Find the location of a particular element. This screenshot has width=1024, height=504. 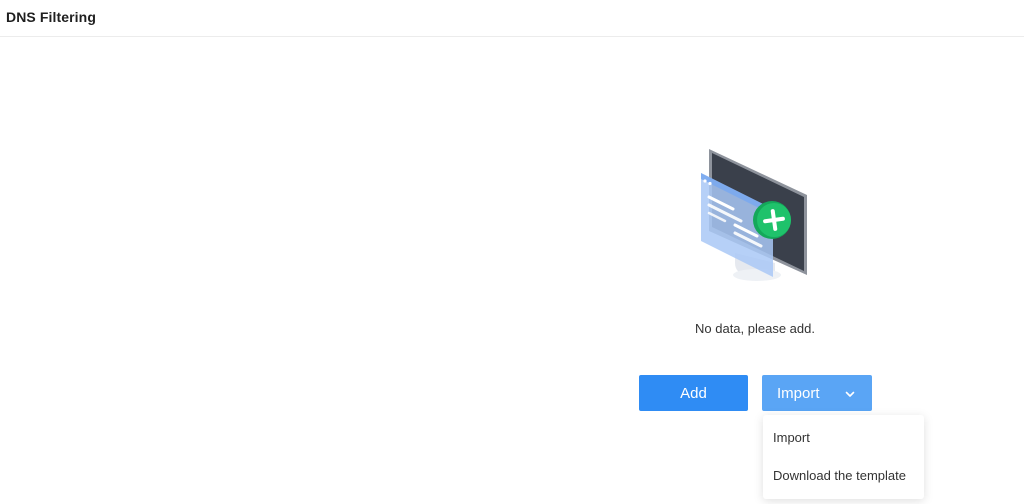

monitor-add-icon is located at coordinates (755, 215).